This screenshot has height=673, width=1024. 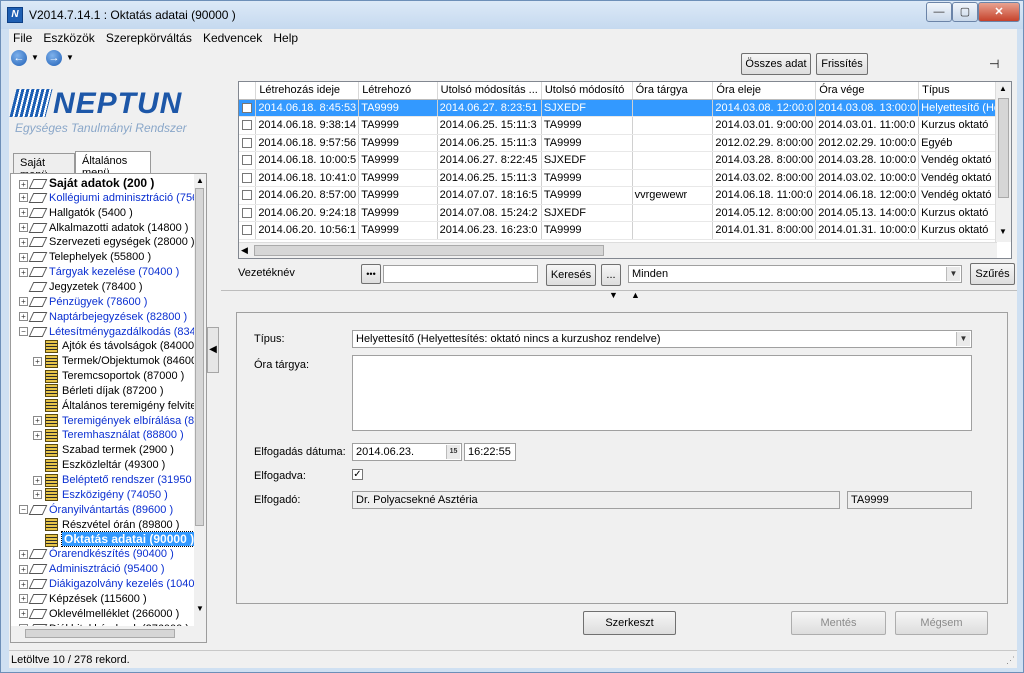 What do you see at coordinates (248, 91) in the screenshot?
I see `column-header` at bounding box center [248, 91].